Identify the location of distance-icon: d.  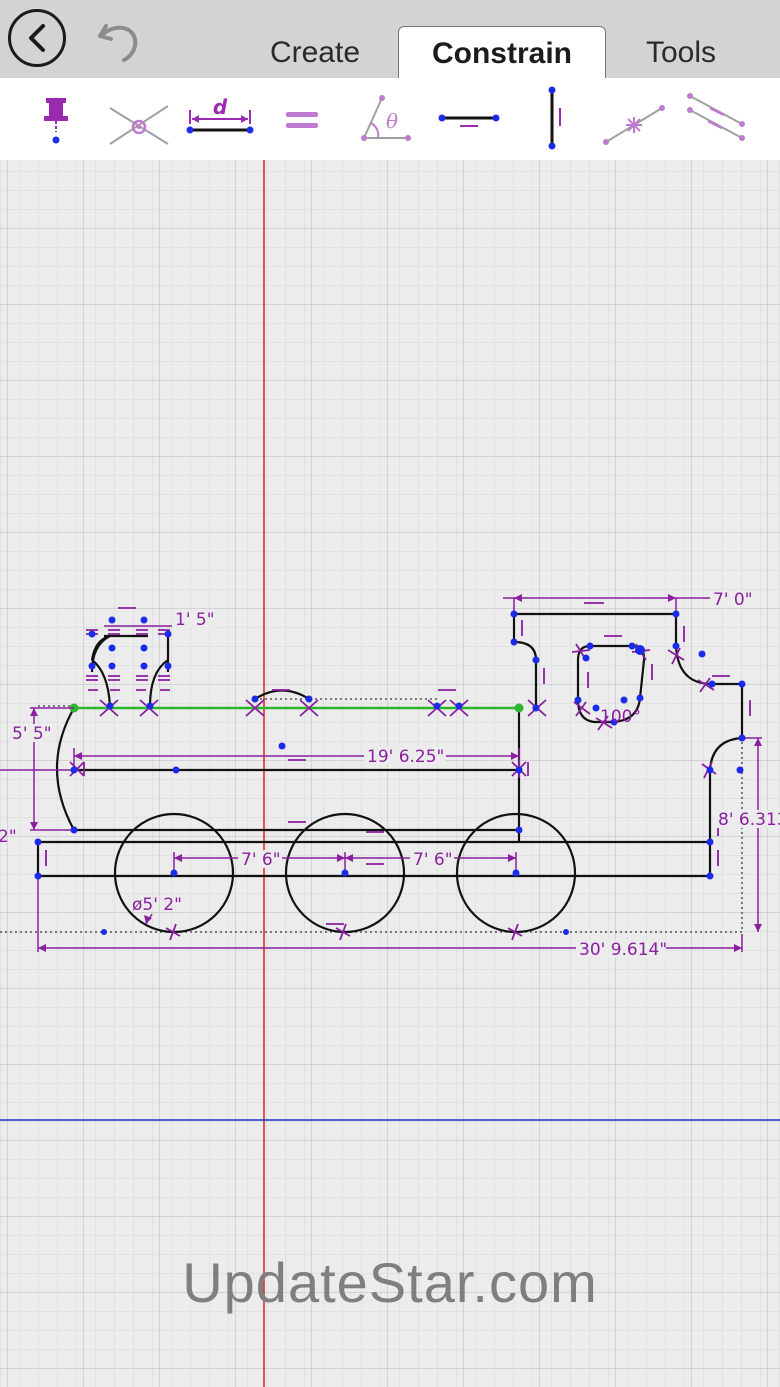
(220, 119).